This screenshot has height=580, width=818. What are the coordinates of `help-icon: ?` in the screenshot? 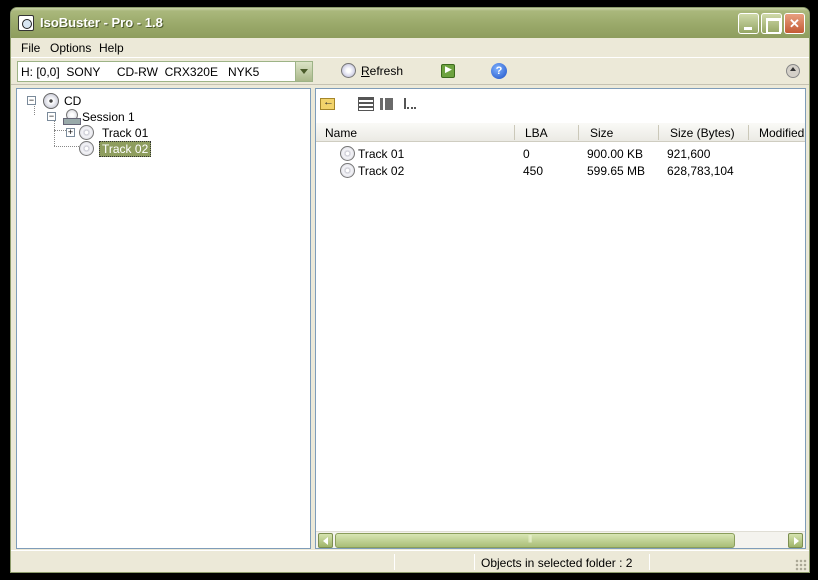 It's located at (499, 71).